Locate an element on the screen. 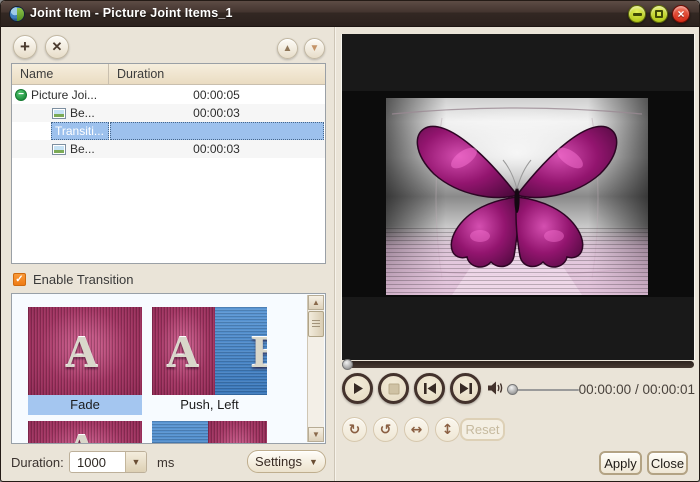 This screenshot has width=700, height=482. minimize-icon is located at coordinates (637, 14).